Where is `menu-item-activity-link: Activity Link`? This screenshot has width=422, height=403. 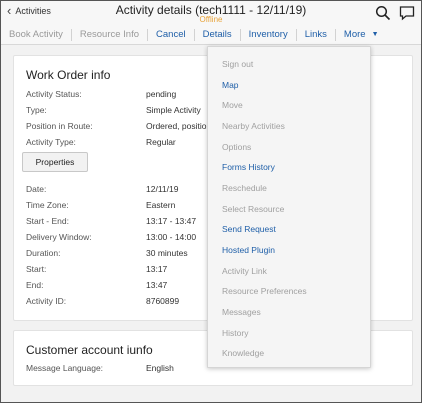
menu-item-activity-link: Activity Link is located at coordinates (244, 271).